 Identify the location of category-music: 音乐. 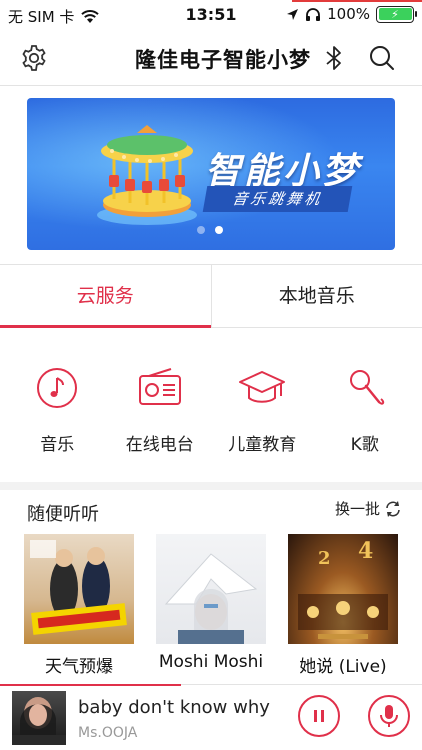
(57, 415).